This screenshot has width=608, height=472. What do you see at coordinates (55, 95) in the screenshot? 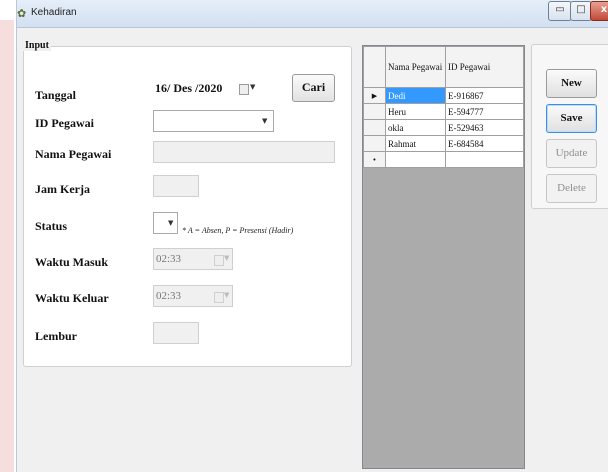
I see `tanggal-label: Tanggal` at bounding box center [55, 95].